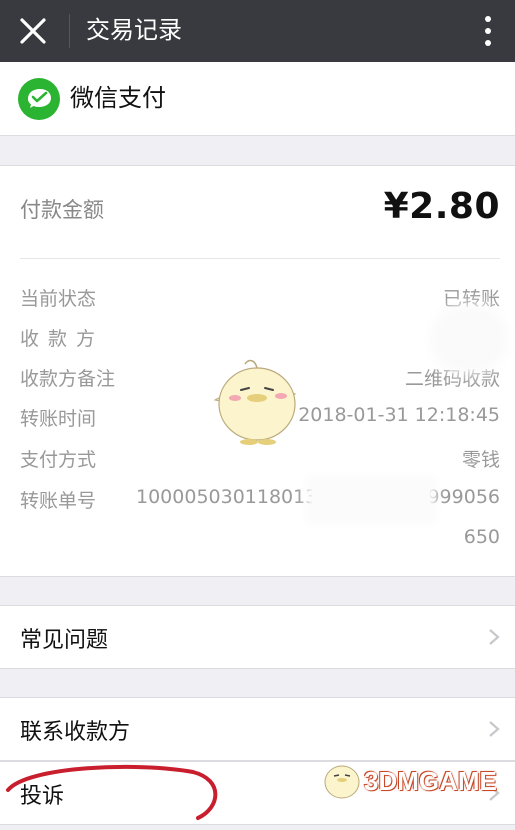 The height and width of the screenshot is (830, 515). Describe the element at coordinates (481, 537) in the screenshot. I see `detail-value-line2: 650` at that location.